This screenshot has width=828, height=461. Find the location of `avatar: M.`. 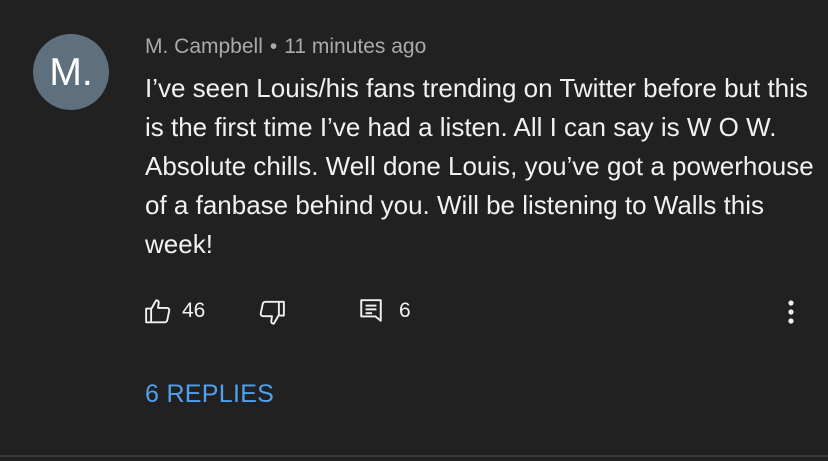

avatar: M. is located at coordinates (71, 72).